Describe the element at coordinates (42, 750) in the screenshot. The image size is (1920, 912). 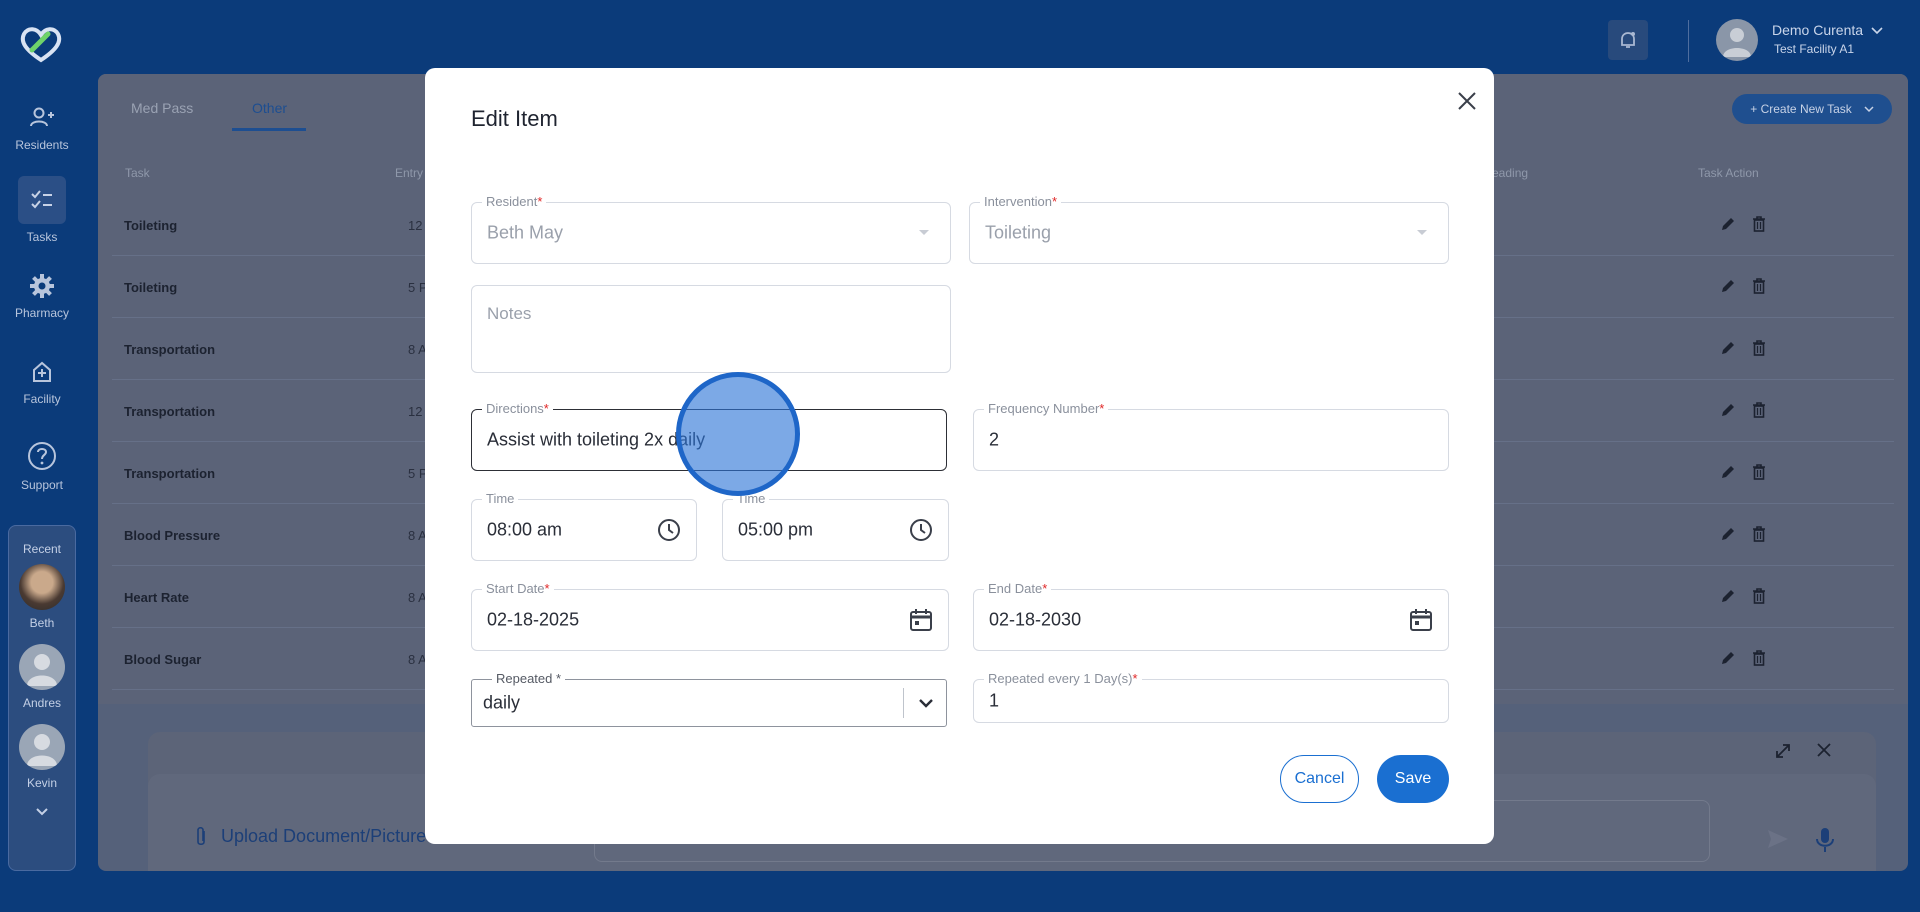
I see `person-icon` at that location.